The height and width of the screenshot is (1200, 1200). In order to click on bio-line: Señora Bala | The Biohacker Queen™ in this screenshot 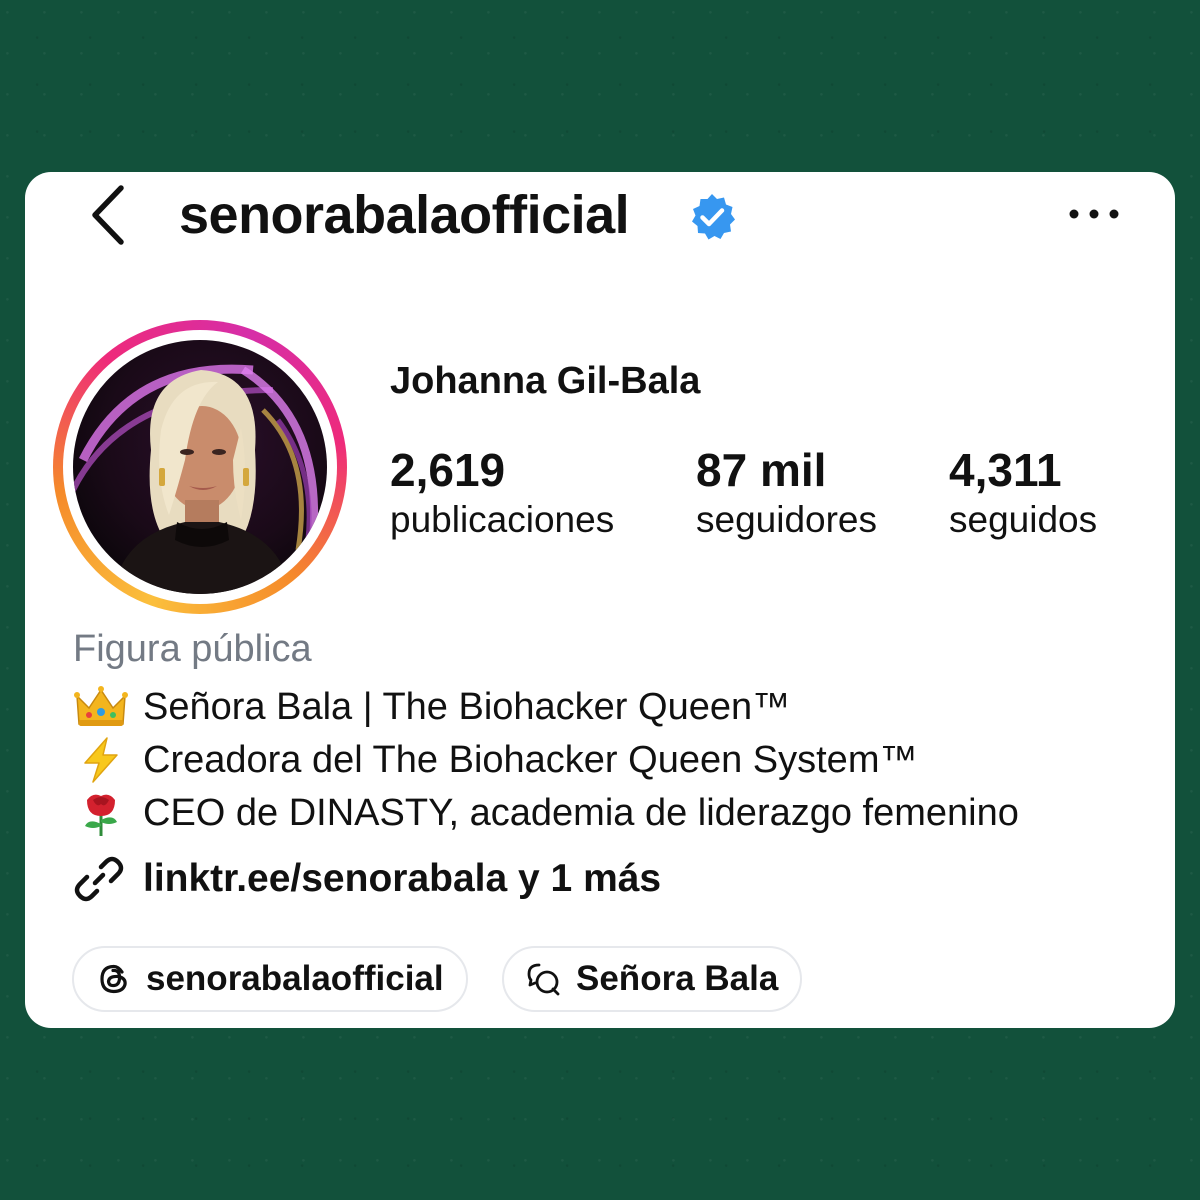, I will do `click(431, 707)`.